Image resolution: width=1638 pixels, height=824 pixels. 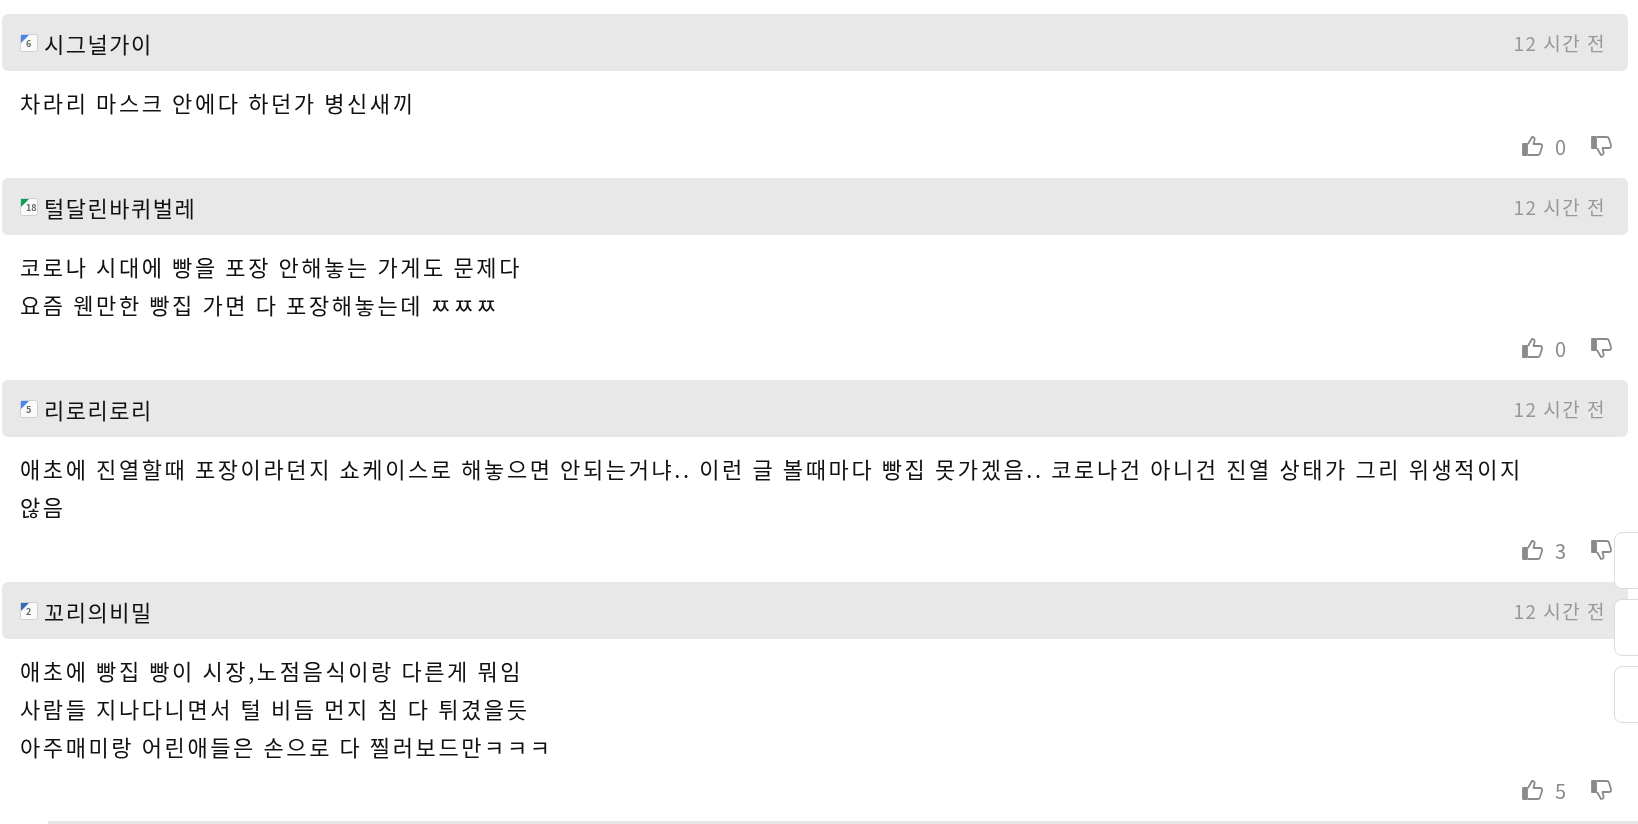 I want to click on author-name: 털달린바퀴벌레, so click(x=120, y=206).